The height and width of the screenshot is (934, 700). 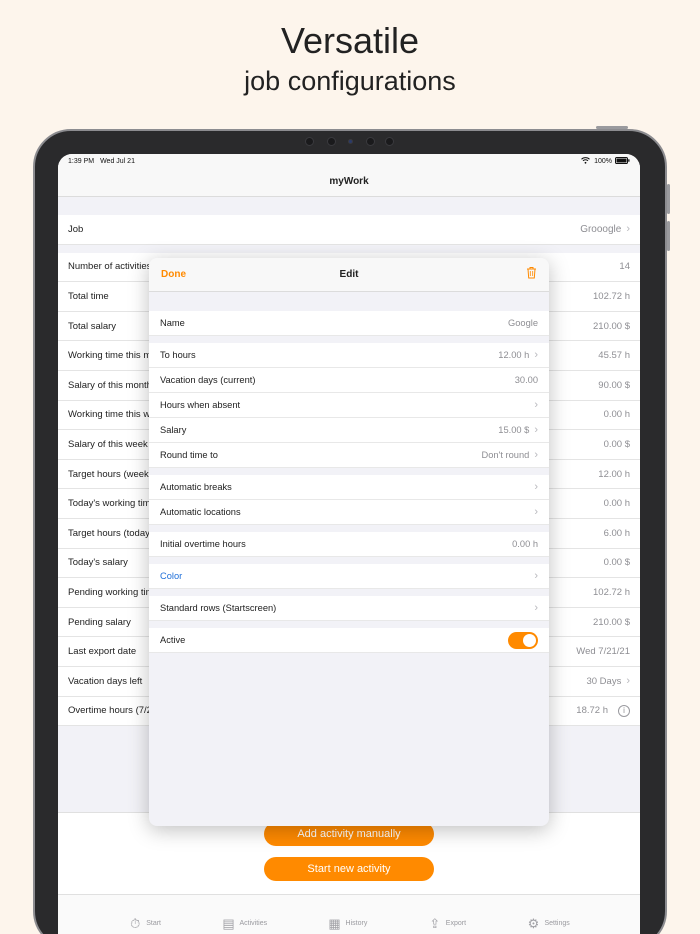 What do you see at coordinates (514, 430) in the screenshot?
I see `salary-value: 15.00 $` at bounding box center [514, 430].